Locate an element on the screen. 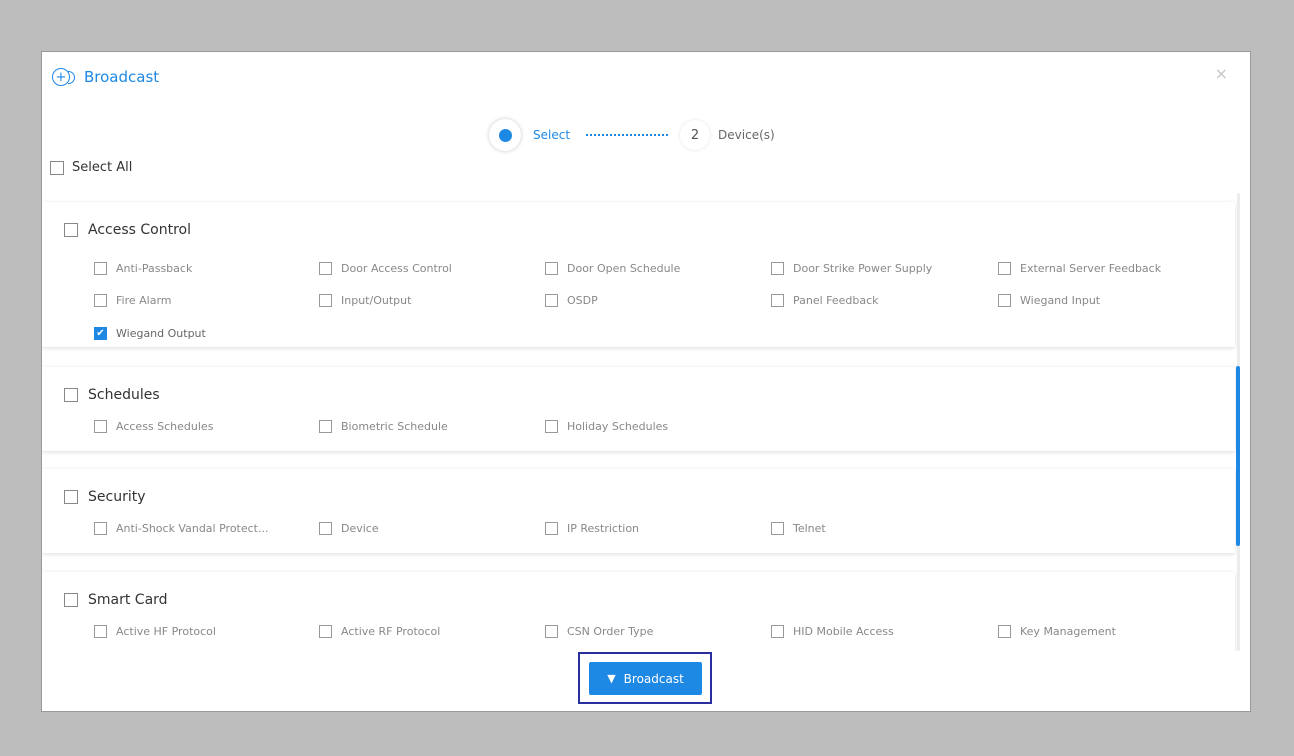 The width and height of the screenshot is (1294, 756). option-item: Holiday Schedules is located at coordinates (606, 426).